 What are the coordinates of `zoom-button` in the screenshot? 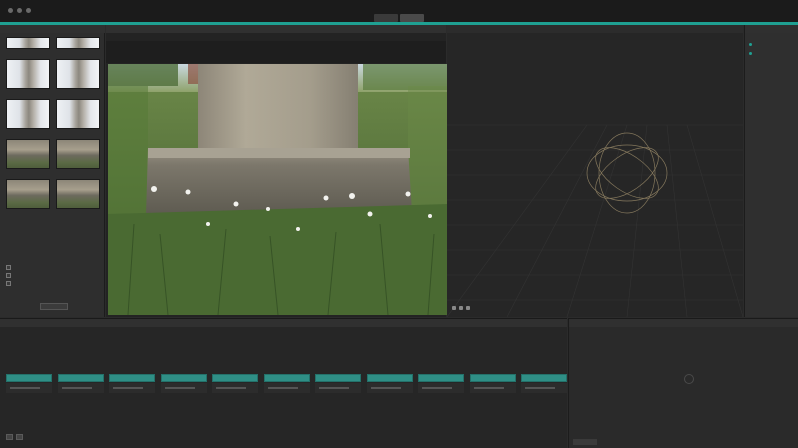 It's located at (9, 437).